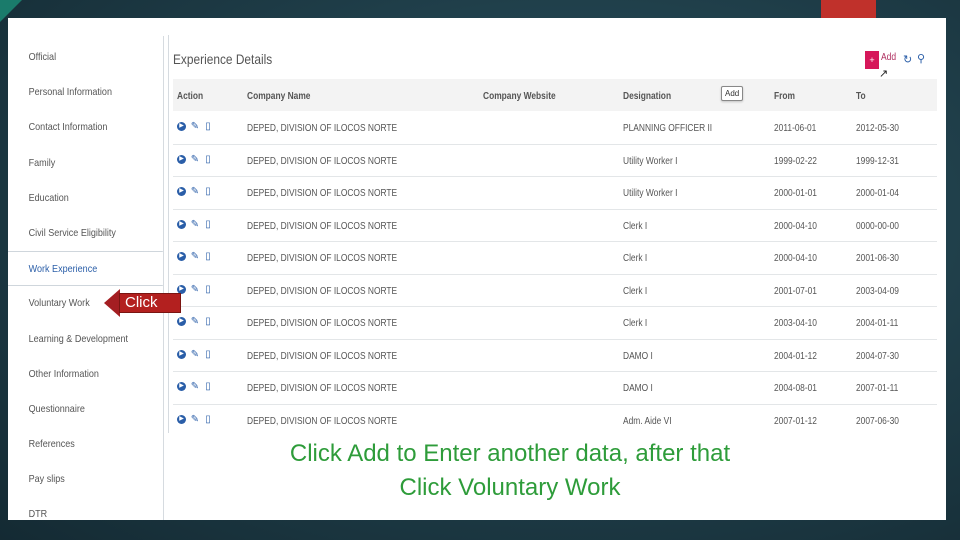 The image size is (960, 540). I want to click on cell-to: 2003-04-09, so click(877, 290).